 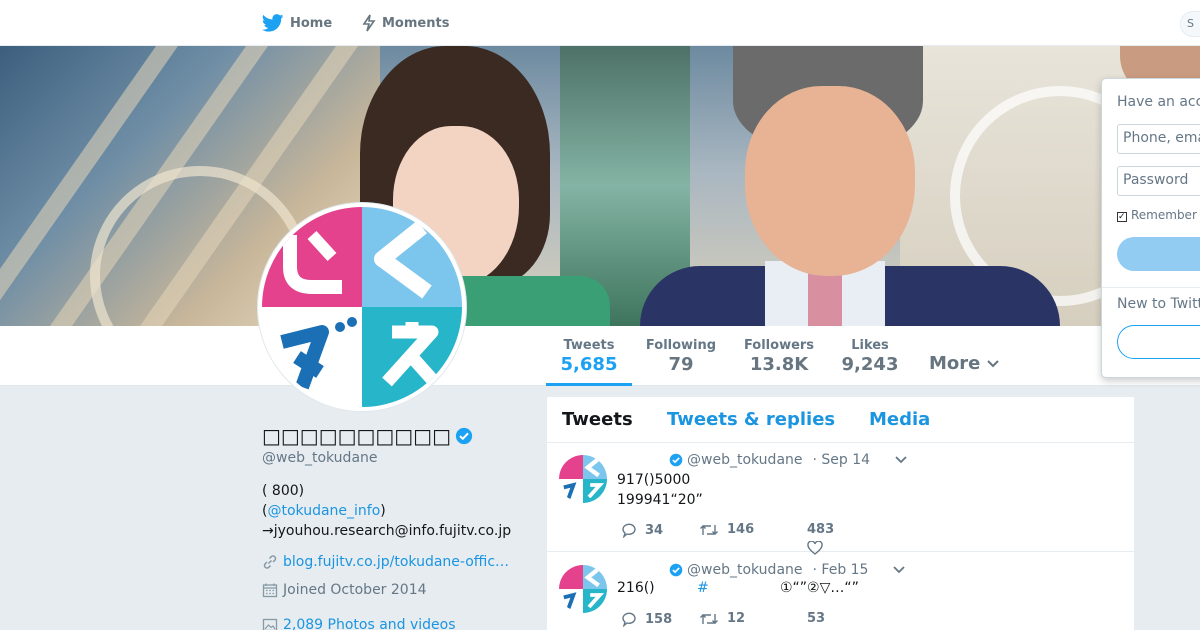 What do you see at coordinates (369, 623) in the screenshot?
I see `profile-photos-link: 2,089 Photos and videos` at bounding box center [369, 623].